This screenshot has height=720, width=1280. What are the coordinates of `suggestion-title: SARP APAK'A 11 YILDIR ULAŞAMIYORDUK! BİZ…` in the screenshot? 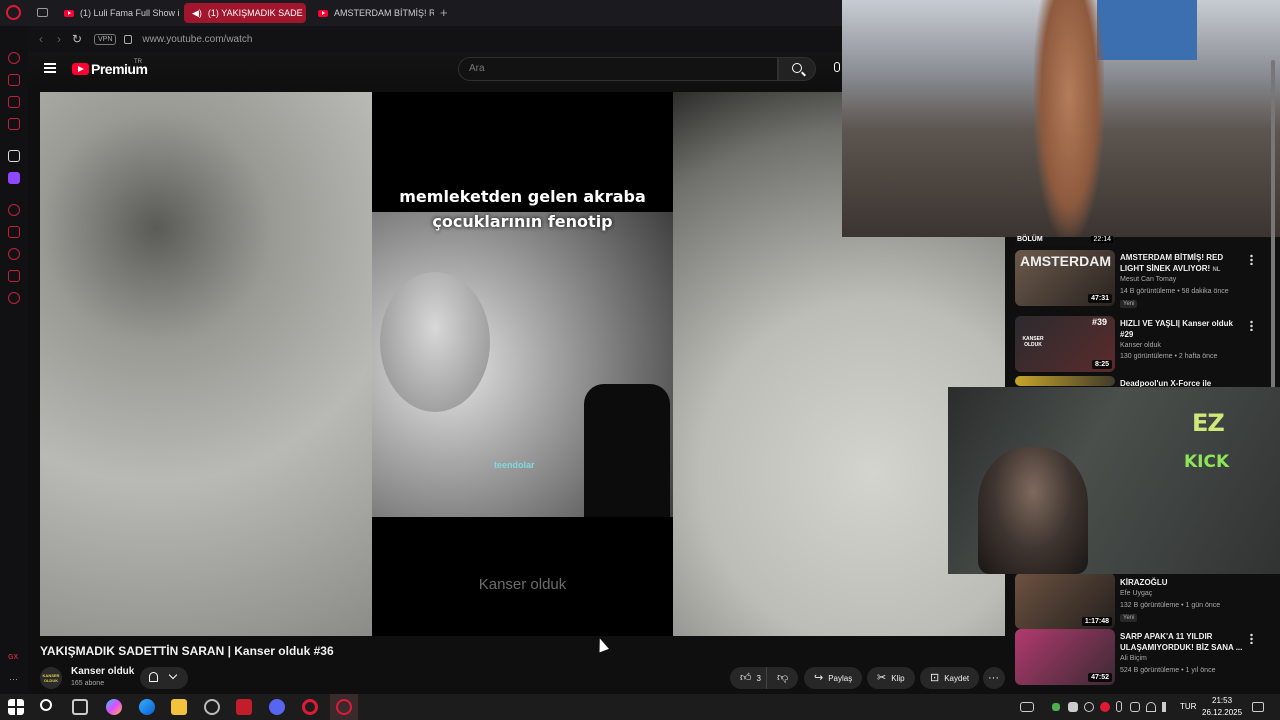 It's located at (1182, 642).